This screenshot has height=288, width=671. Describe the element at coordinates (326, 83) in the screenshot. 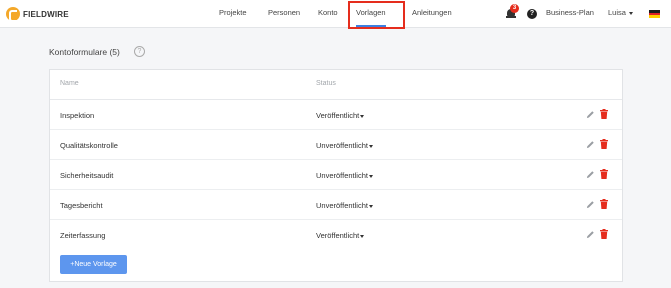

I see `column-header-status: Status` at that location.